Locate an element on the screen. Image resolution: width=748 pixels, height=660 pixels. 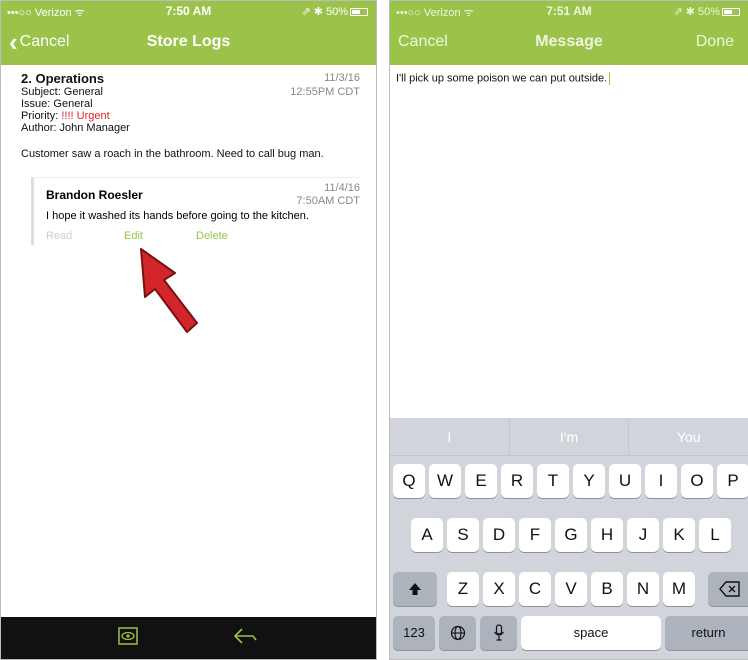
done-button: Done is located at coordinates (715, 42).